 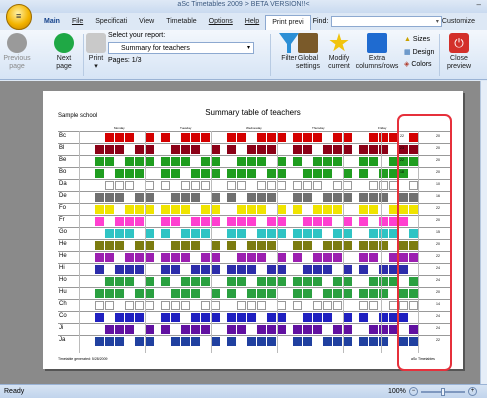 What do you see at coordinates (443, 392) in the screenshot?
I see `zoom-slider-thumb` at bounding box center [443, 392].